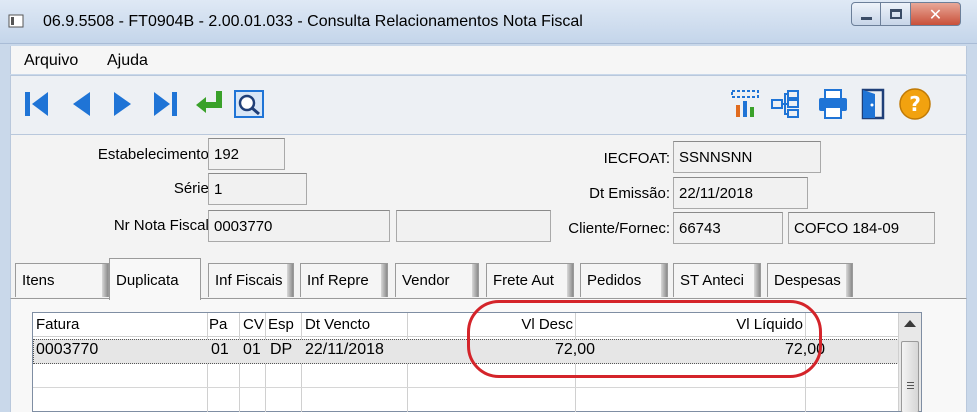  I want to click on vertical-scrollbar, so click(909, 362).